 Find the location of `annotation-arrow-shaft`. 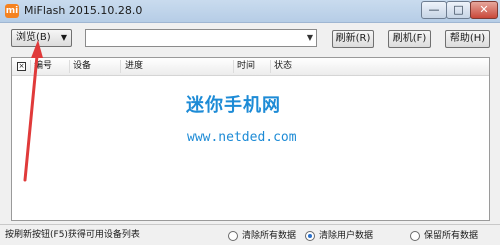

annotation-arrow-shaft is located at coordinates (31, 118).